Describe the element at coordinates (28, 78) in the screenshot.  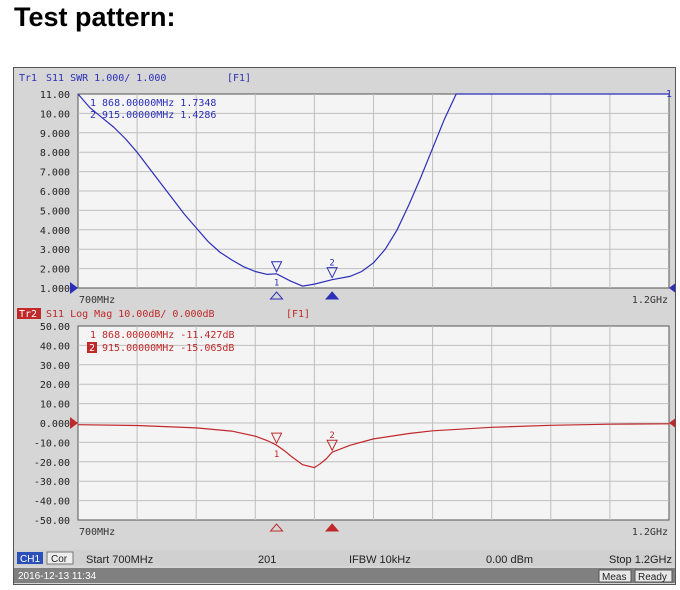
I see `trace1-id: Tr1` at that location.